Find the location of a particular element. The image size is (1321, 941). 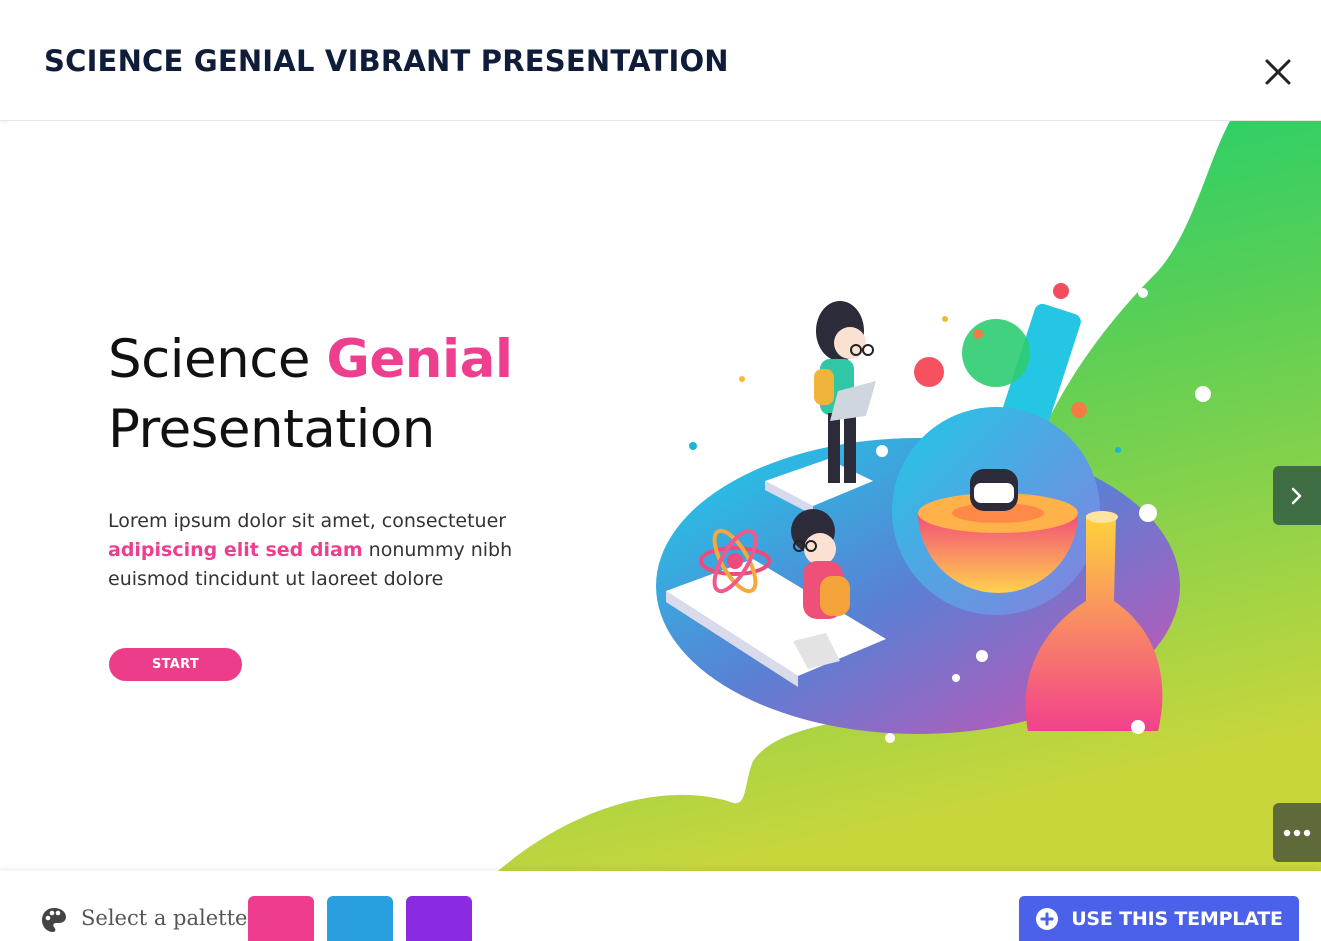

use-template-button: USE THIS TEMPLATE is located at coordinates (1159, 918).